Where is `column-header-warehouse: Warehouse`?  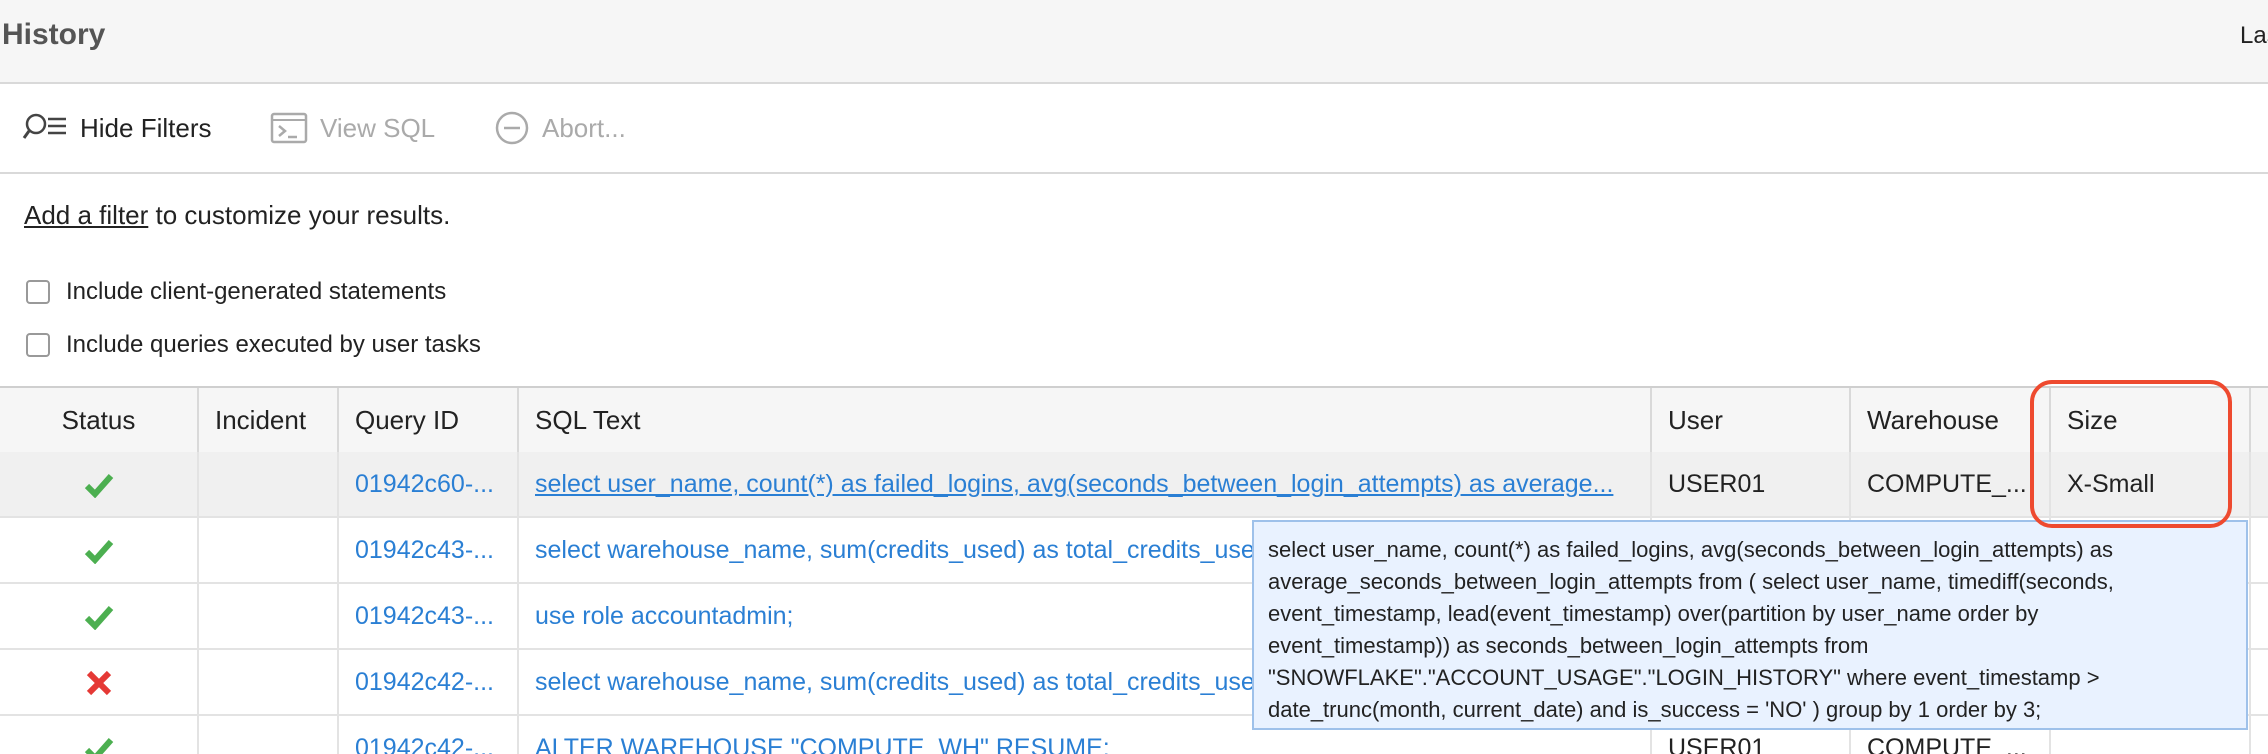 column-header-warehouse: Warehouse is located at coordinates (1951, 420).